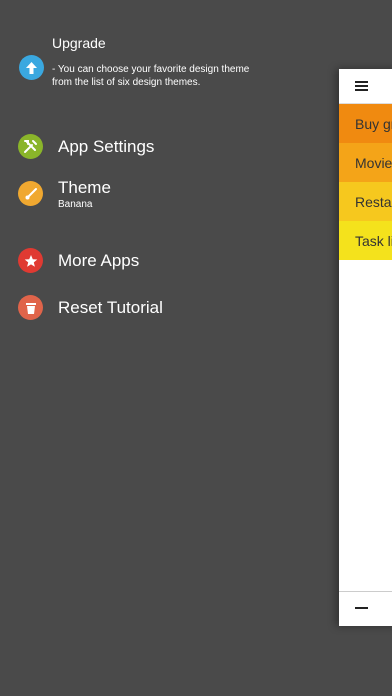 Image resolution: width=392 pixels, height=696 pixels. Describe the element at coordinates (361, 86) in the screenshot. I see `hamburger-icon` at that location.